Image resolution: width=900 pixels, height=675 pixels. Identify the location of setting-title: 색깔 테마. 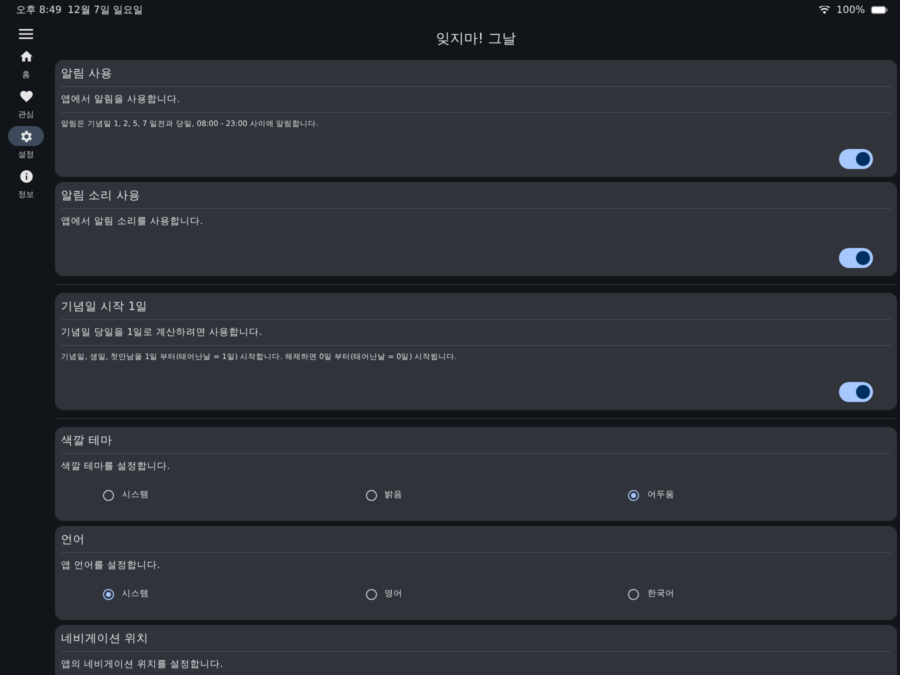
(476, 440).